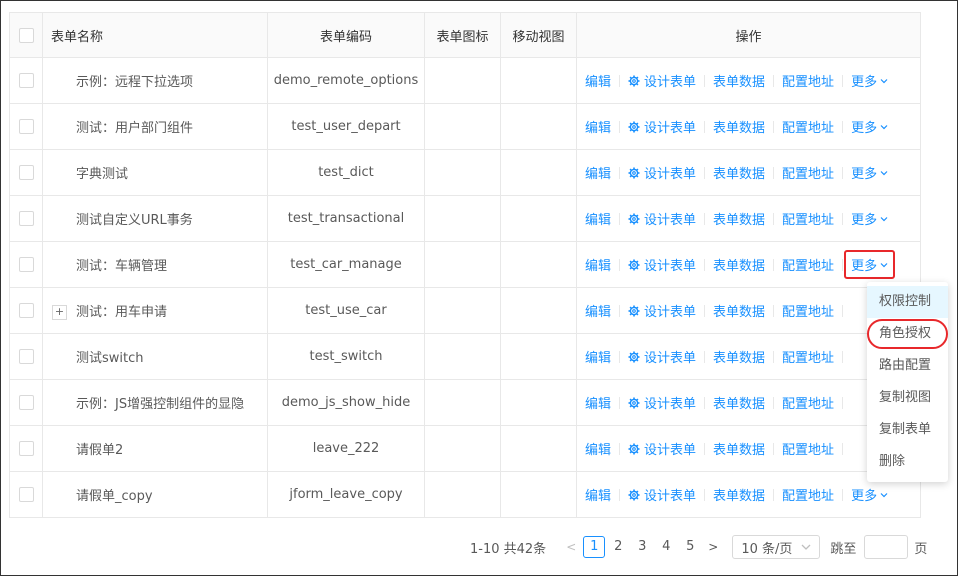 The image size is (958, 576). I want to click on next-page-icon: >, so click(713, 547).